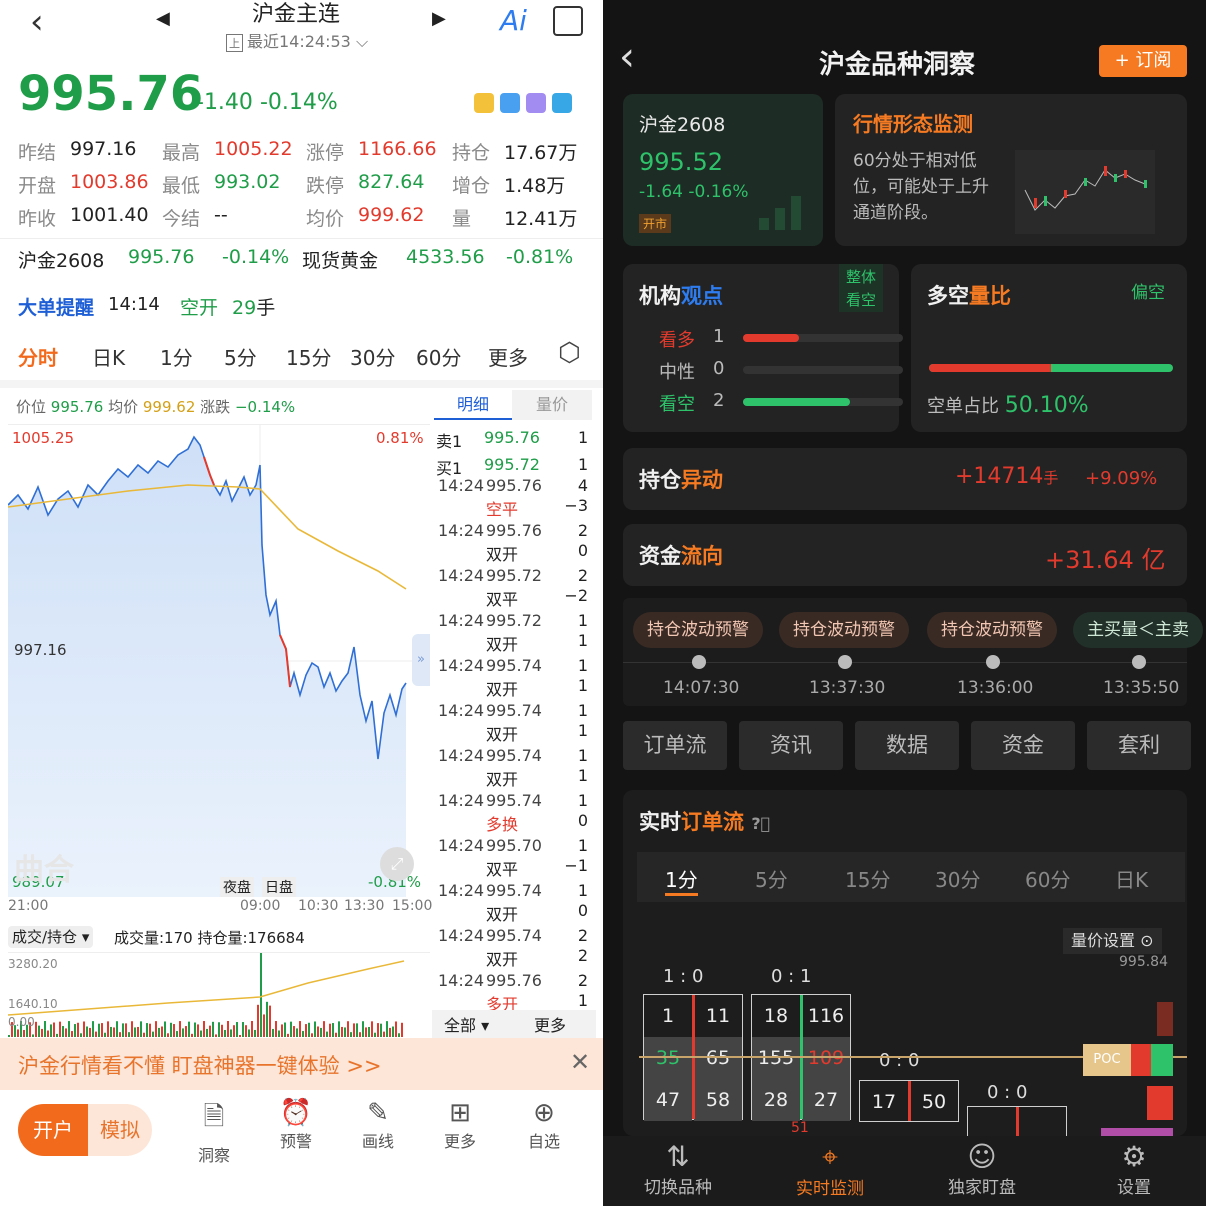 The width and height of the screenshot is (1206, 1206). What do you see at coordinates (512, 437) in the screenshot?
I see `quote-price: 995.76` at bounding box center [512, 437].